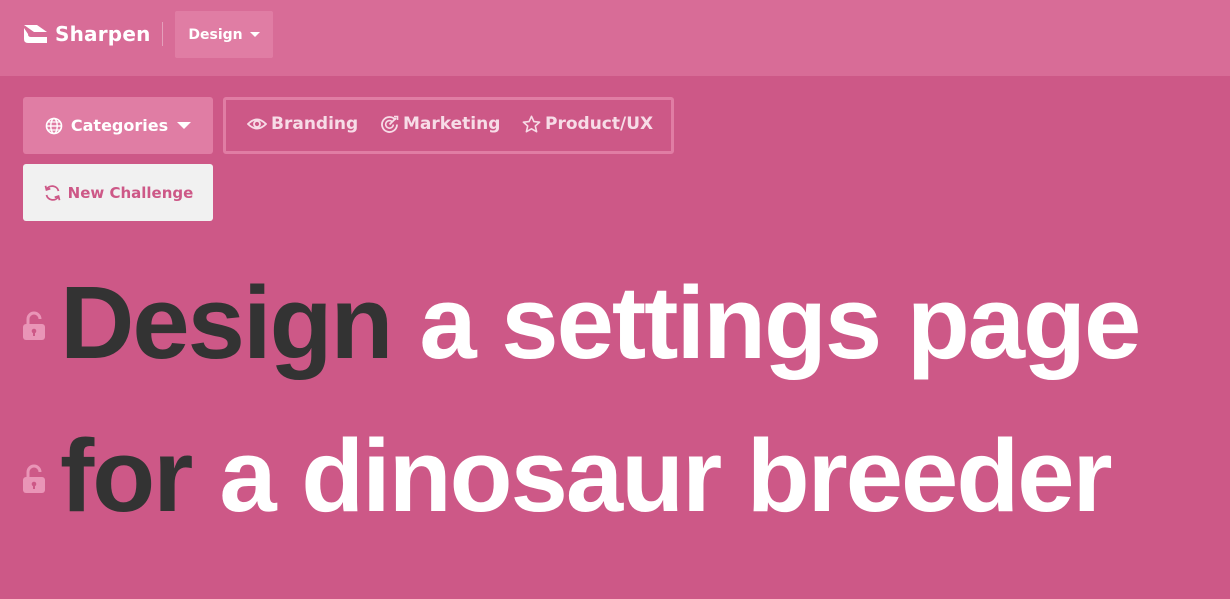 Image resolution: width=1230 pixels, height=599 pixels. What do you see at coordinates (615, 38) in the screenshot?
I see `top-header: Sharpen Design` at bounding box center [615, 38].